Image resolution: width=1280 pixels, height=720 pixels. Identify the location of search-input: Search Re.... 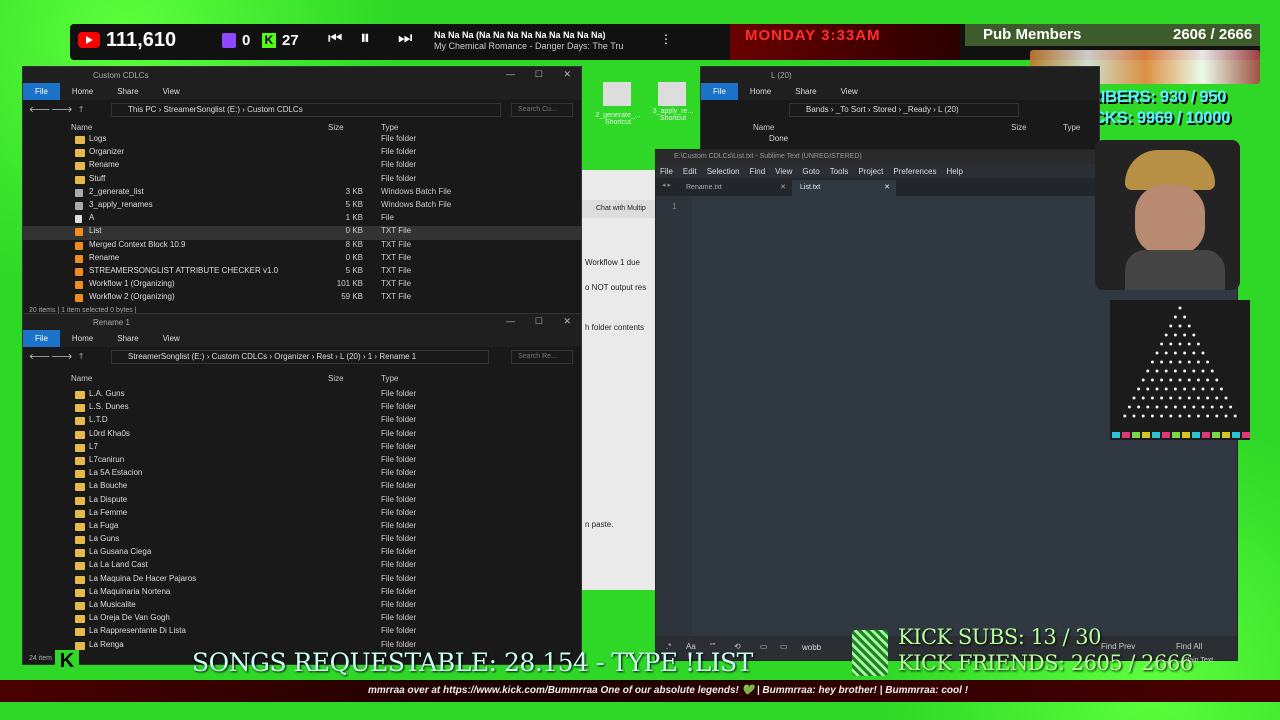
(542, 357).